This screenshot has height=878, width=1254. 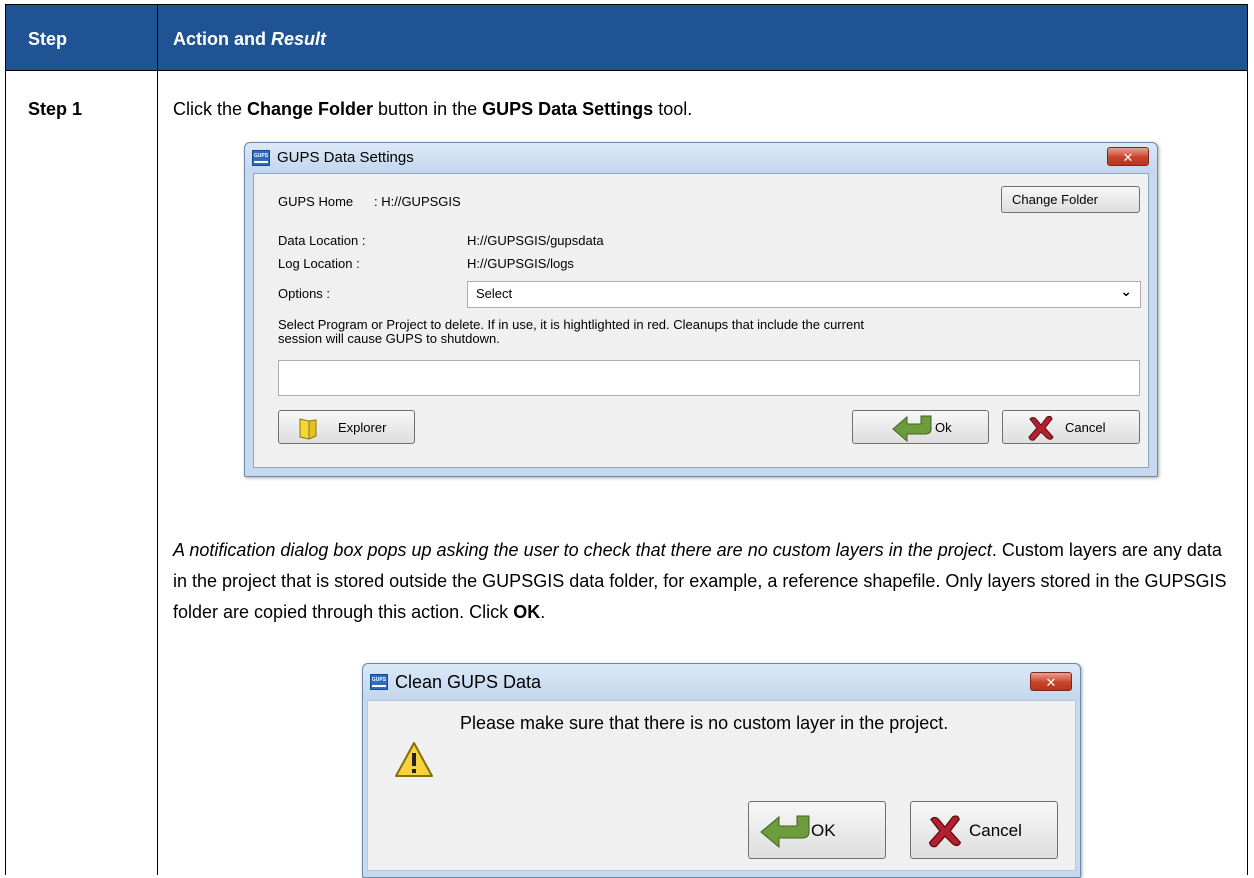 I want to click on dialog-titlebar: GUPS GUPS Data Settings ✕, so click(x=701, y=158).